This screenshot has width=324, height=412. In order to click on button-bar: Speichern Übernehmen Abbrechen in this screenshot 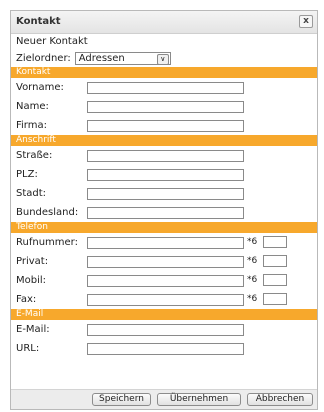, I will do `click(164, 399)`.